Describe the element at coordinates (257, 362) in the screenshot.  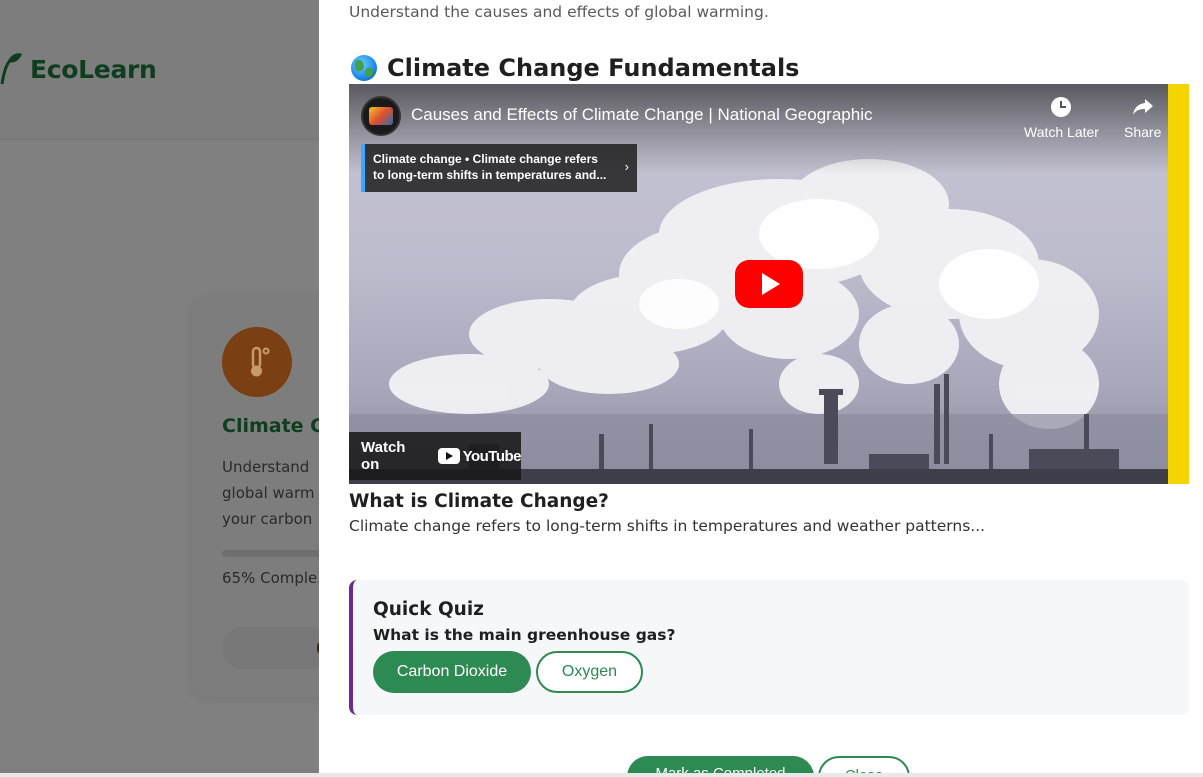
I see `thermometer-icon` at that location.